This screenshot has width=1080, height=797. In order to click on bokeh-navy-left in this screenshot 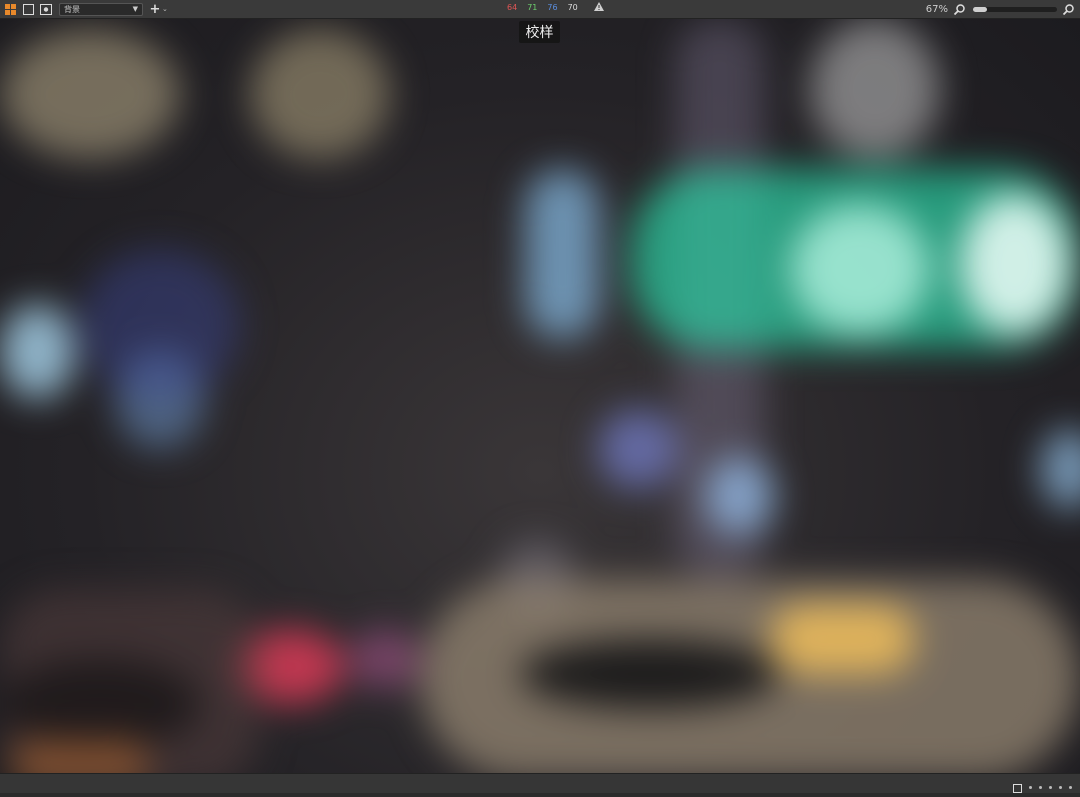, I will do `click(160, 324)`.